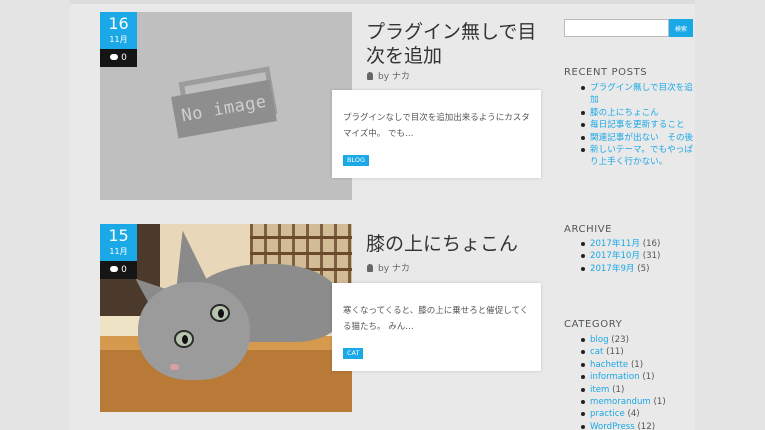  I want to click on archive-link: 2017年10月, so click(615, 256).